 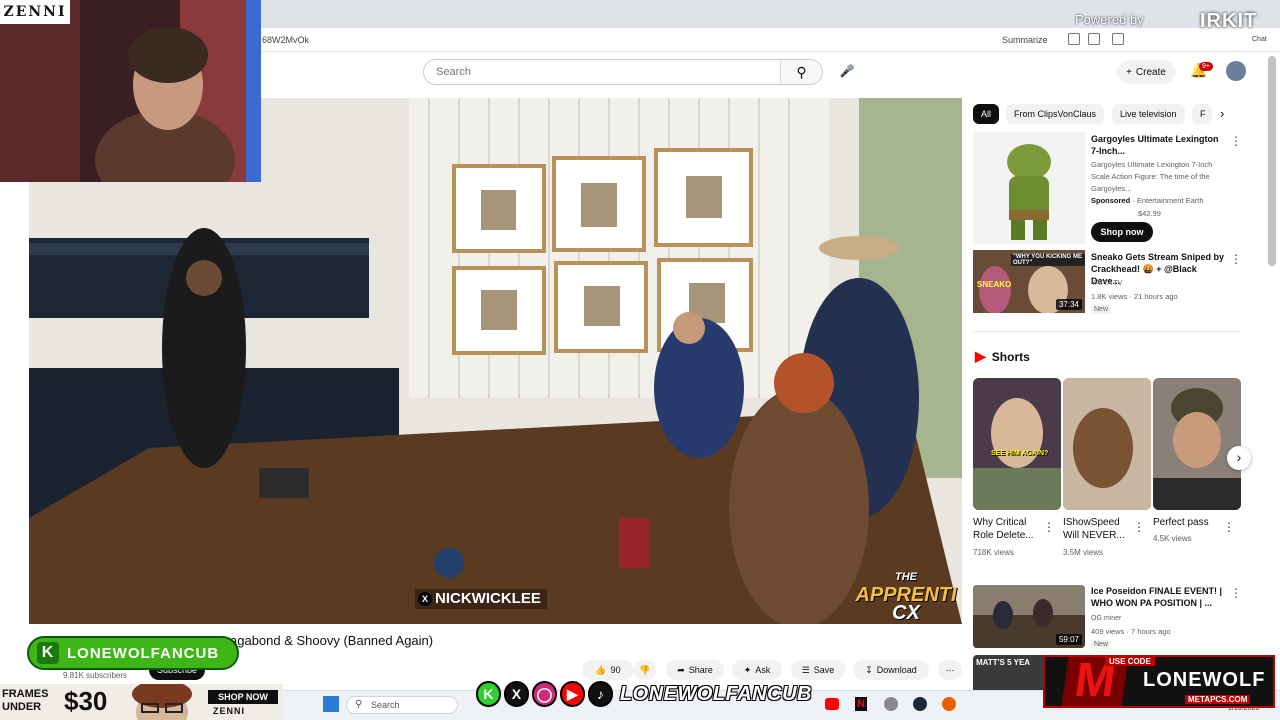 What do you see at coordinates (818, 670) in the screenshot?
I see `save-button: ☰ Save` at bounding box center [818, 670].